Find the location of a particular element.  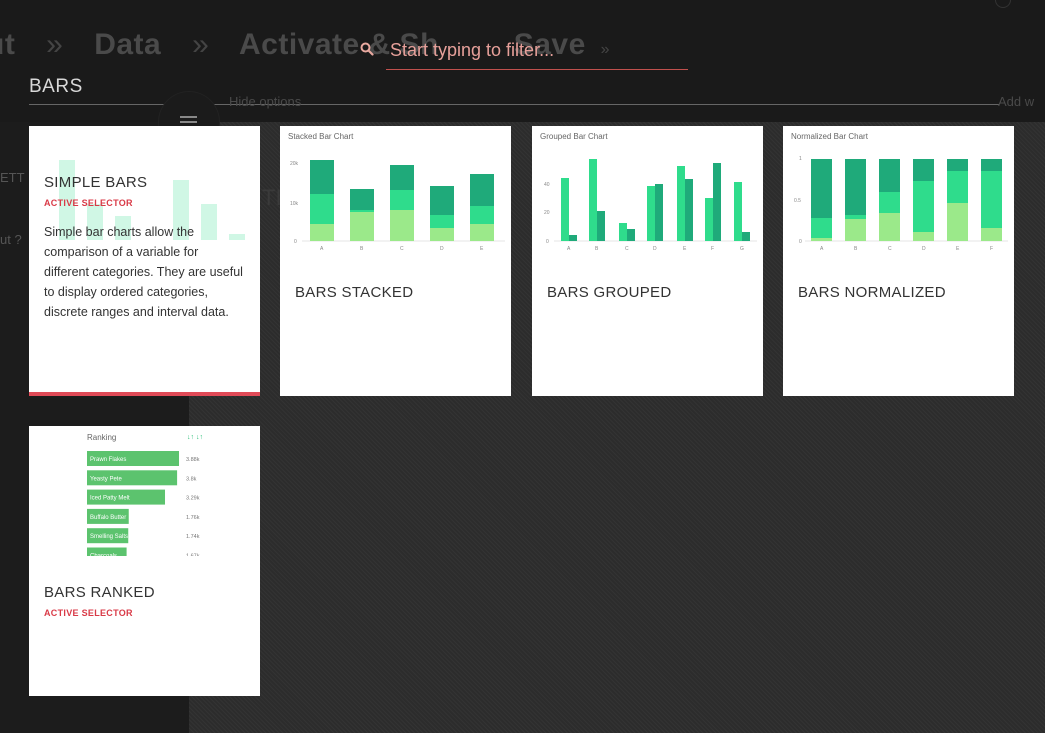

ranking-value: 3.29k is located at coordinates (193, 499).